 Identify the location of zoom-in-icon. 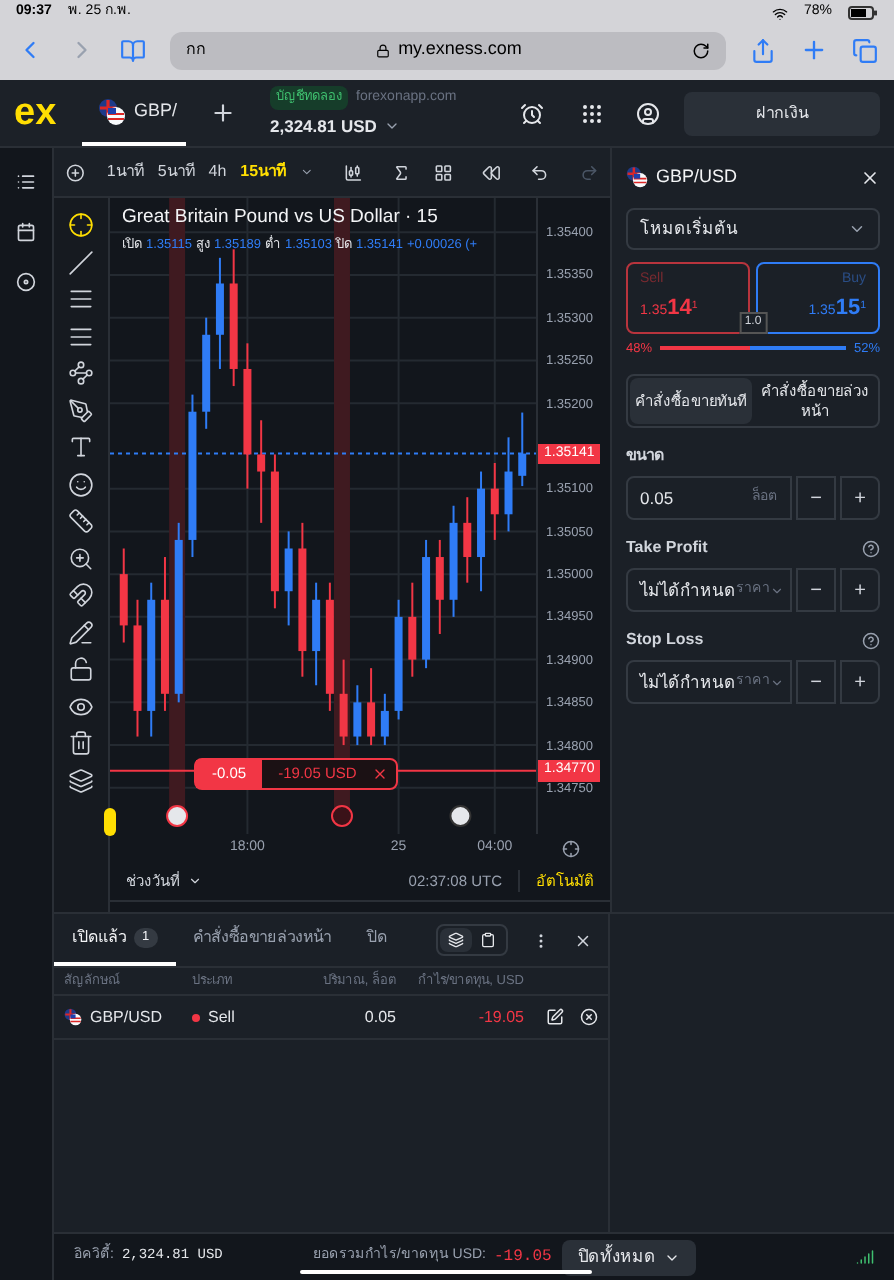
(81, 558).